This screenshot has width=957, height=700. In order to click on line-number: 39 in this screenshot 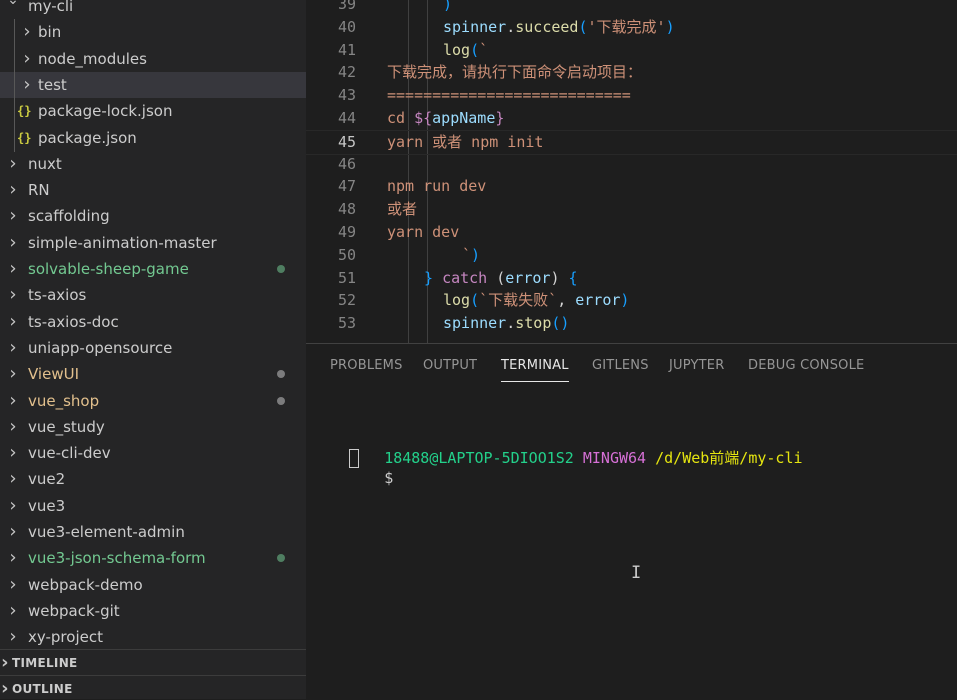, I will do `click(346, 6)`.